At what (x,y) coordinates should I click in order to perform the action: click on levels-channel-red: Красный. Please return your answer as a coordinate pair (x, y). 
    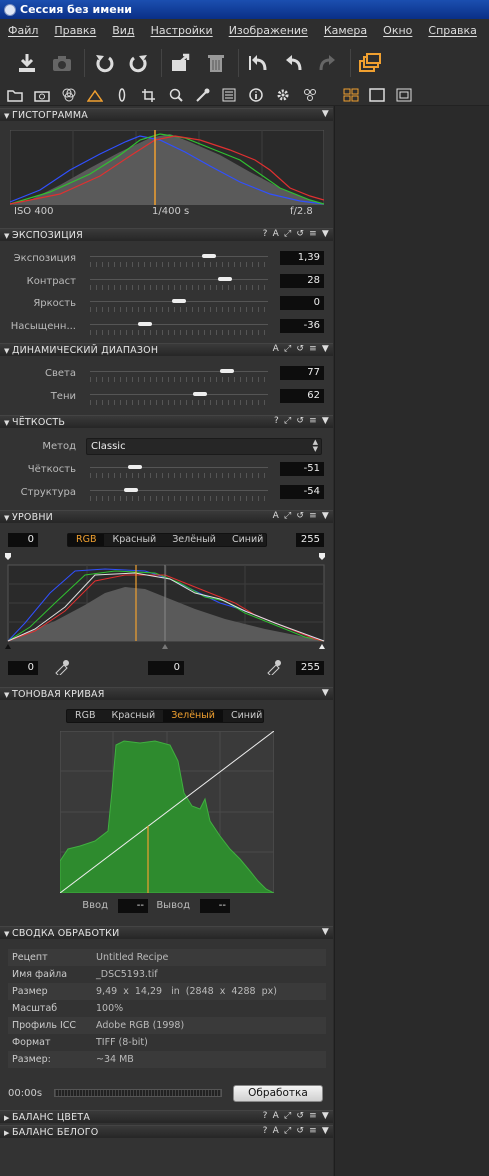
    Looking at the image, I should click on (134, 540).